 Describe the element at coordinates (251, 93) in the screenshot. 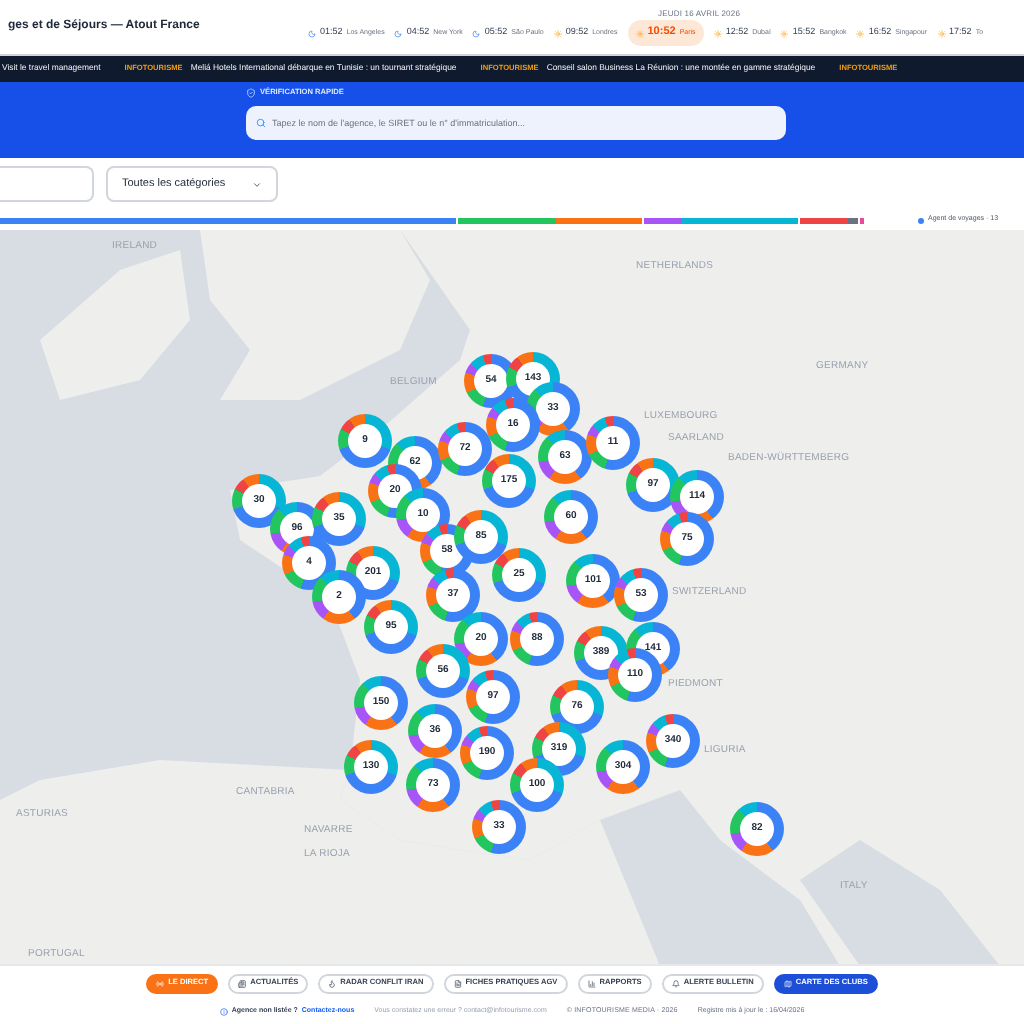

I see `shield-icon` at that location.